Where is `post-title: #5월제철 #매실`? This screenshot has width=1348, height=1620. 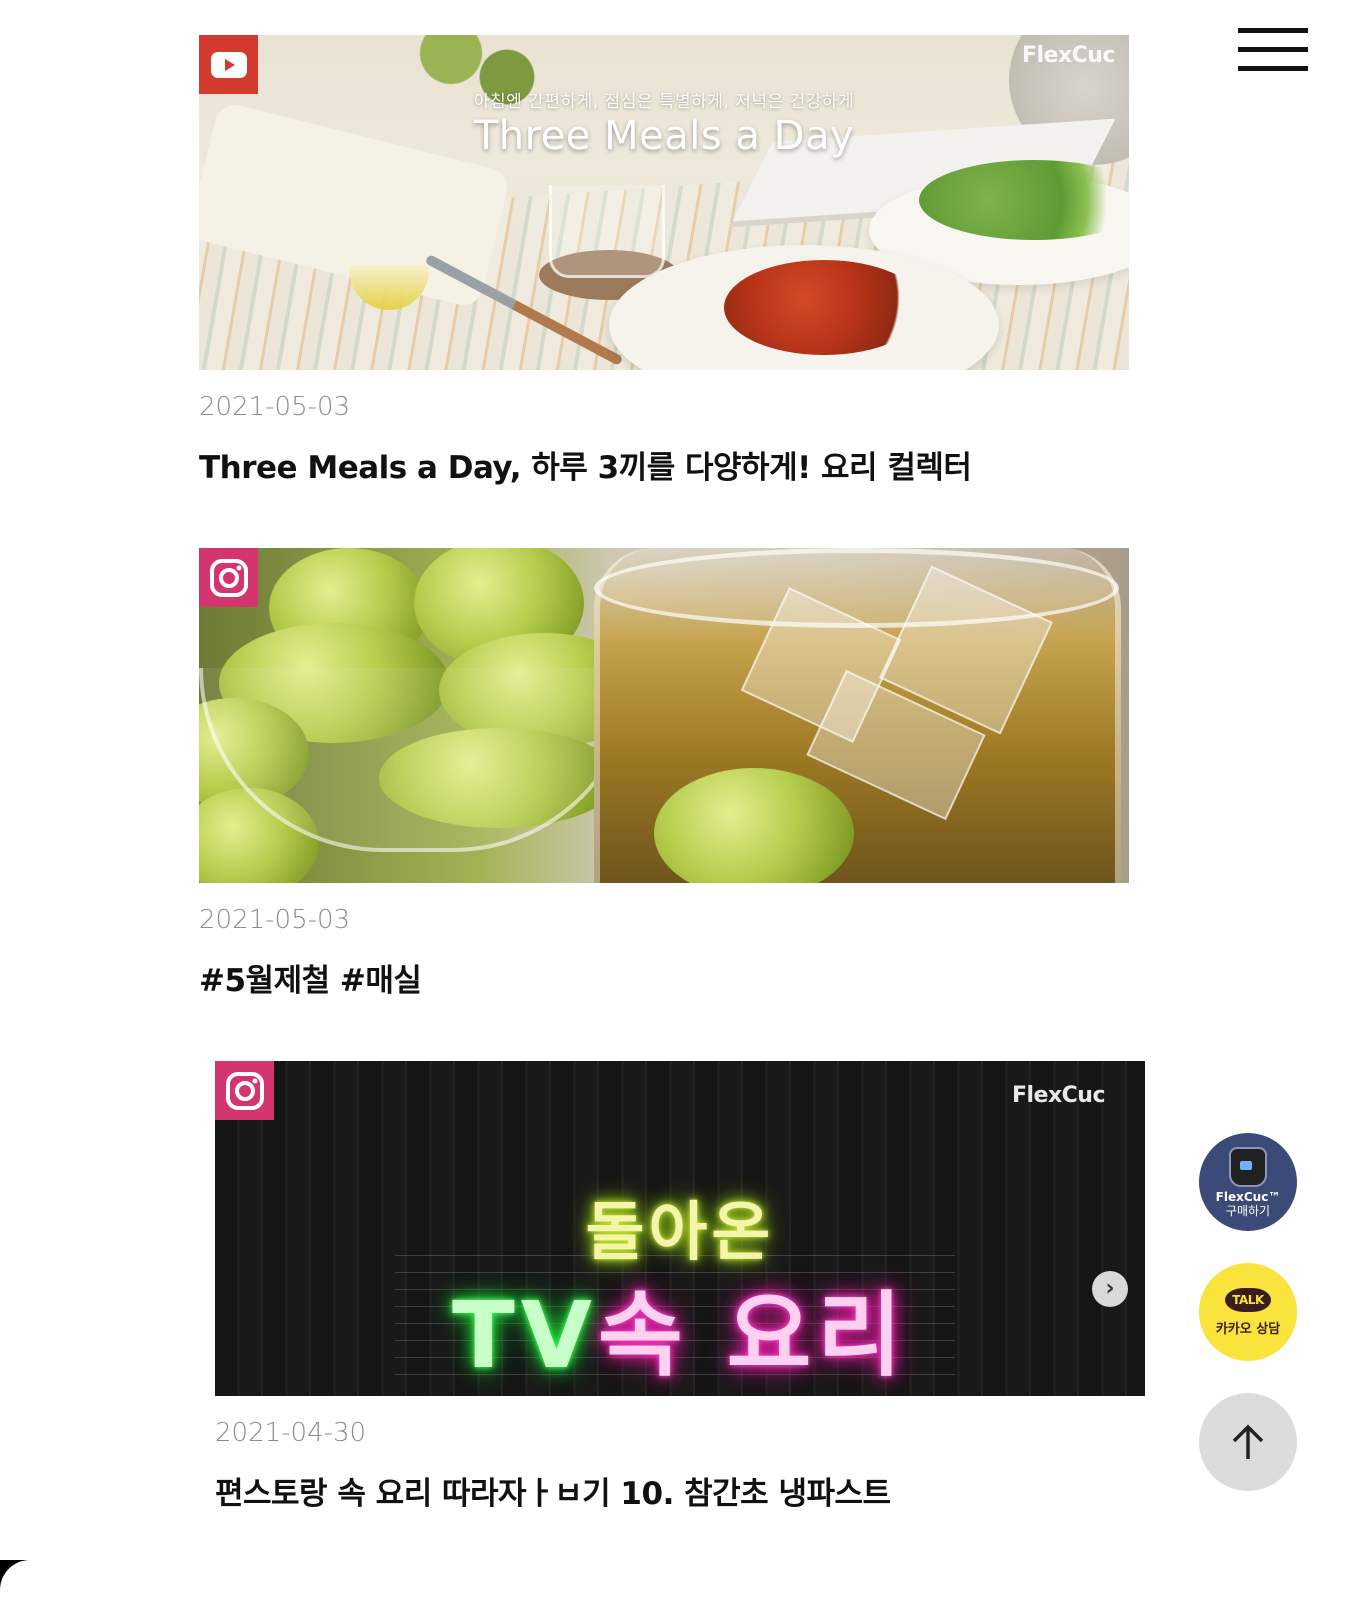
post-title: #5월제철 #매실 is located at coordinates (310, 977).